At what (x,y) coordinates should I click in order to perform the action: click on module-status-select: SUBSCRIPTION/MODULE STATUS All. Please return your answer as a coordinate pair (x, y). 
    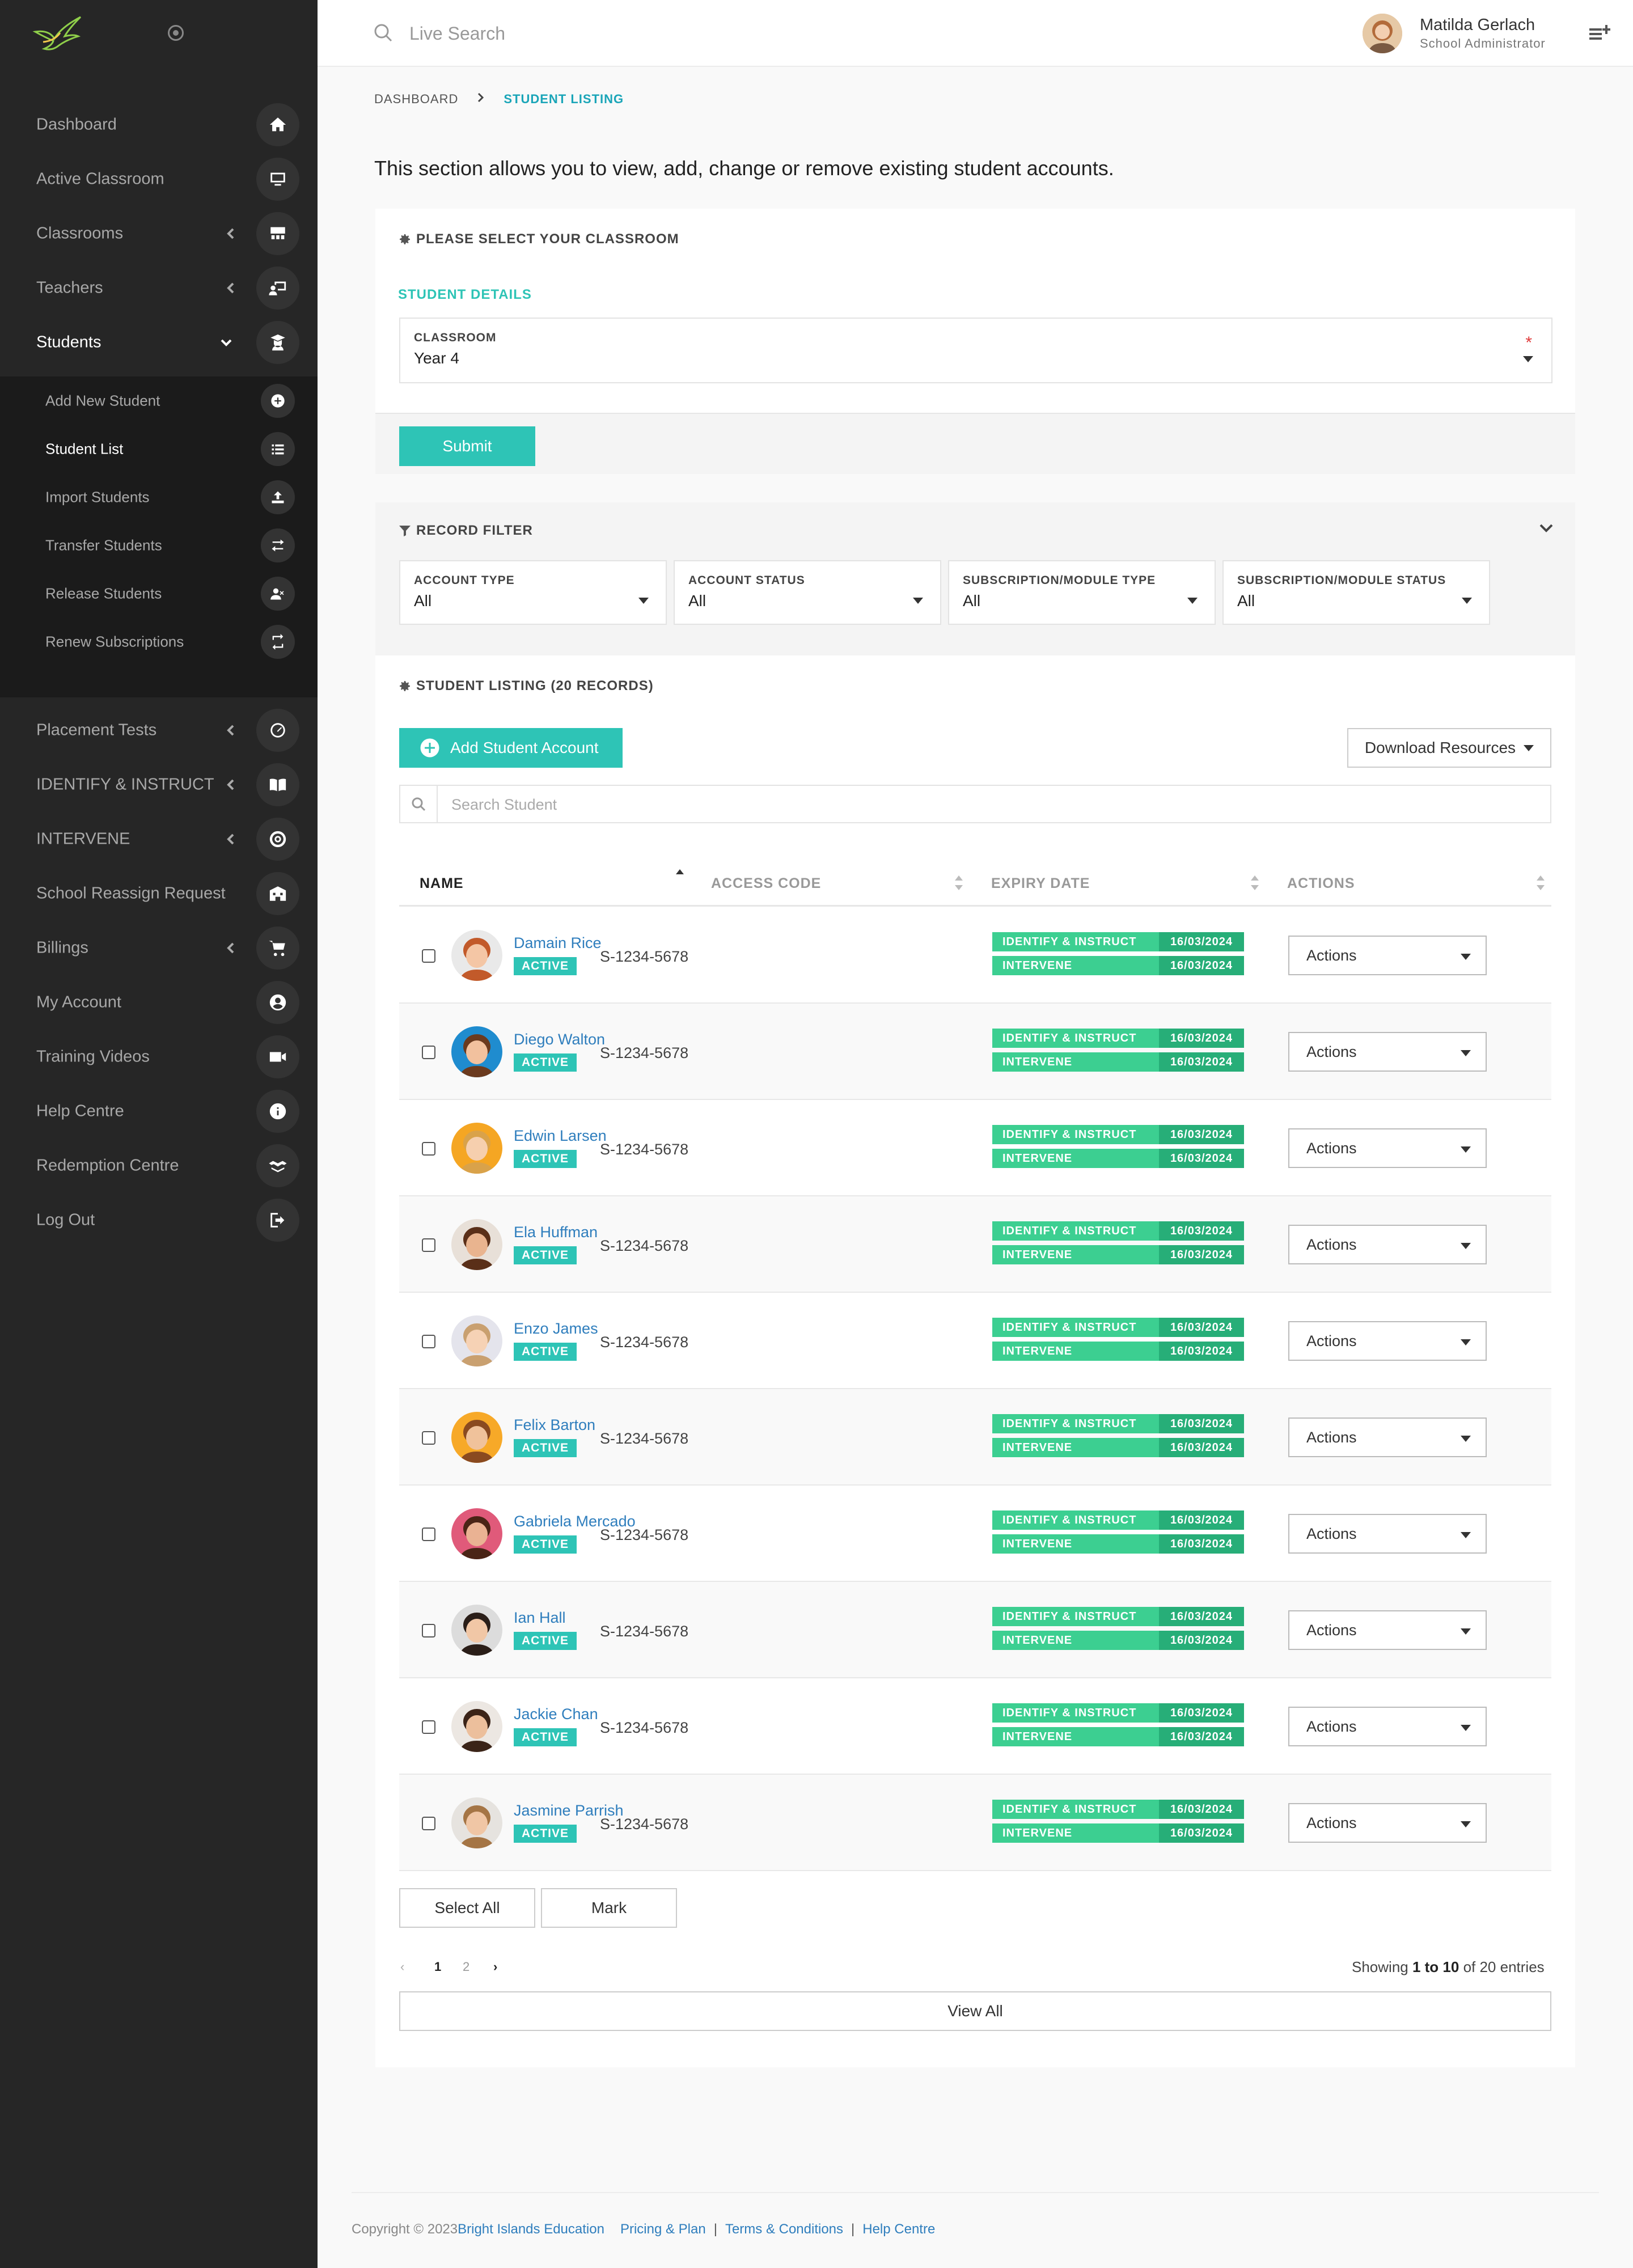
    Looking at the image, I should click on (1356, 592).